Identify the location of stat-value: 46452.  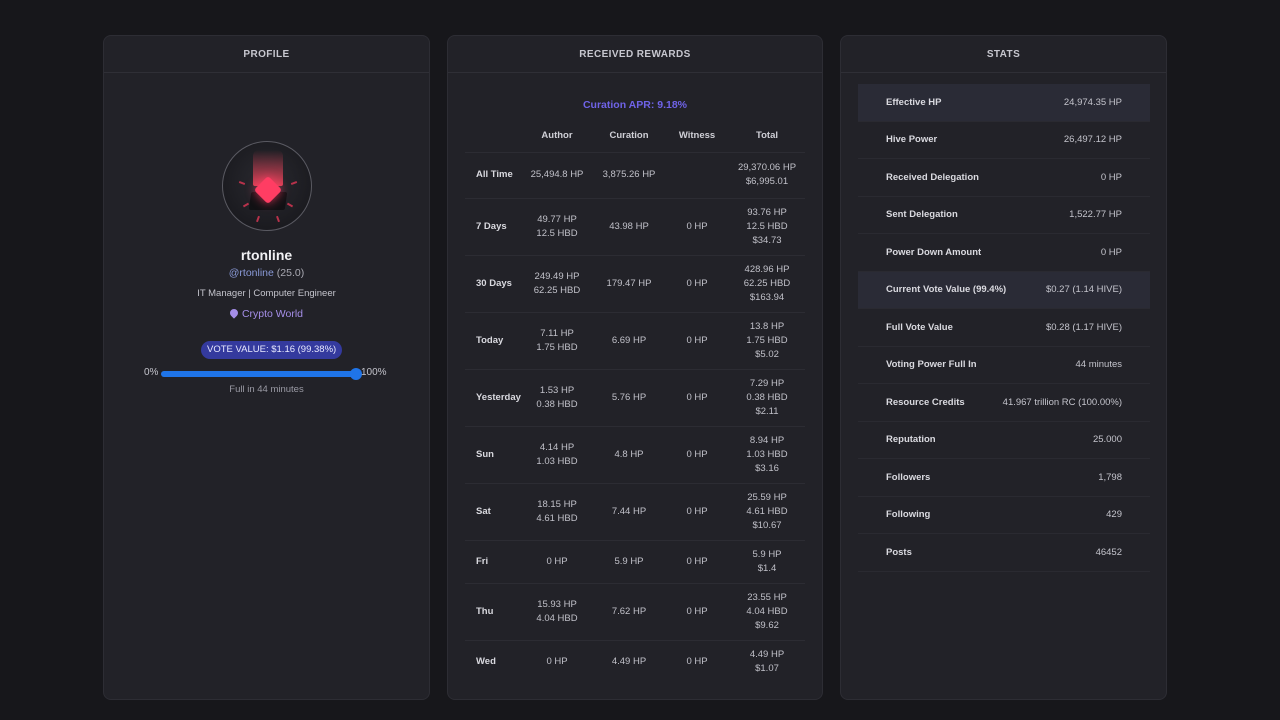
(1108, 552).